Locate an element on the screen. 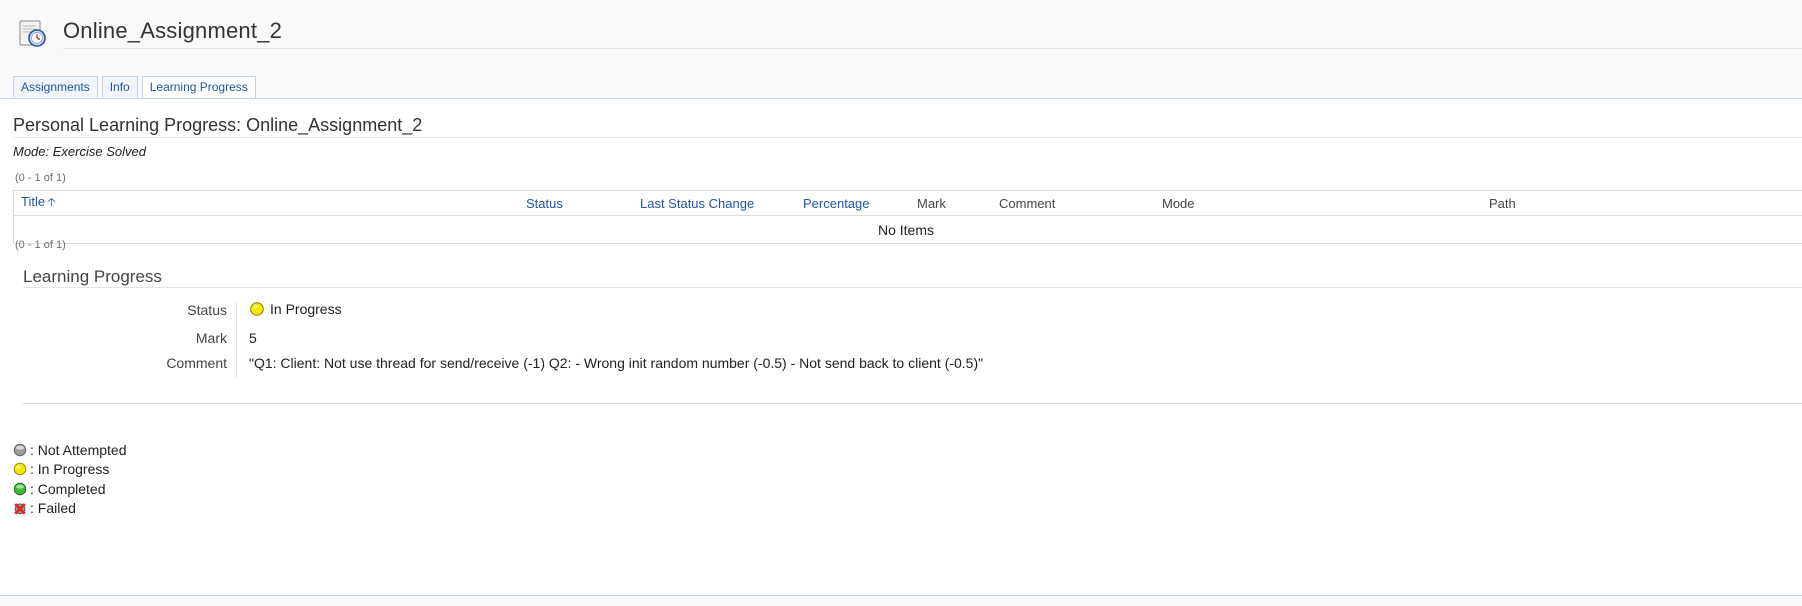 The height and width of the screenshot is (606, 1802). column-header-mark: Mark is located at coordinates (951, 203).